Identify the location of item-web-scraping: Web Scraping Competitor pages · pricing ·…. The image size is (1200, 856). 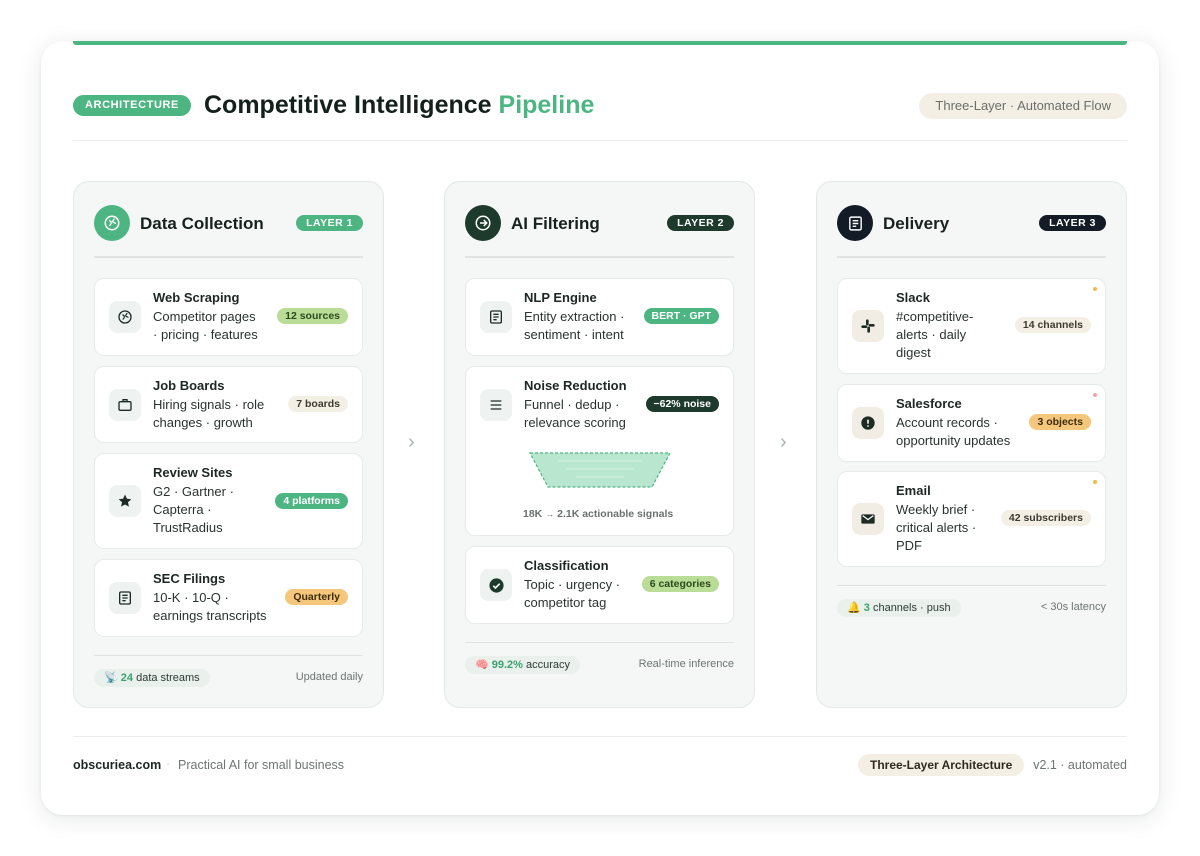
(228, 317).